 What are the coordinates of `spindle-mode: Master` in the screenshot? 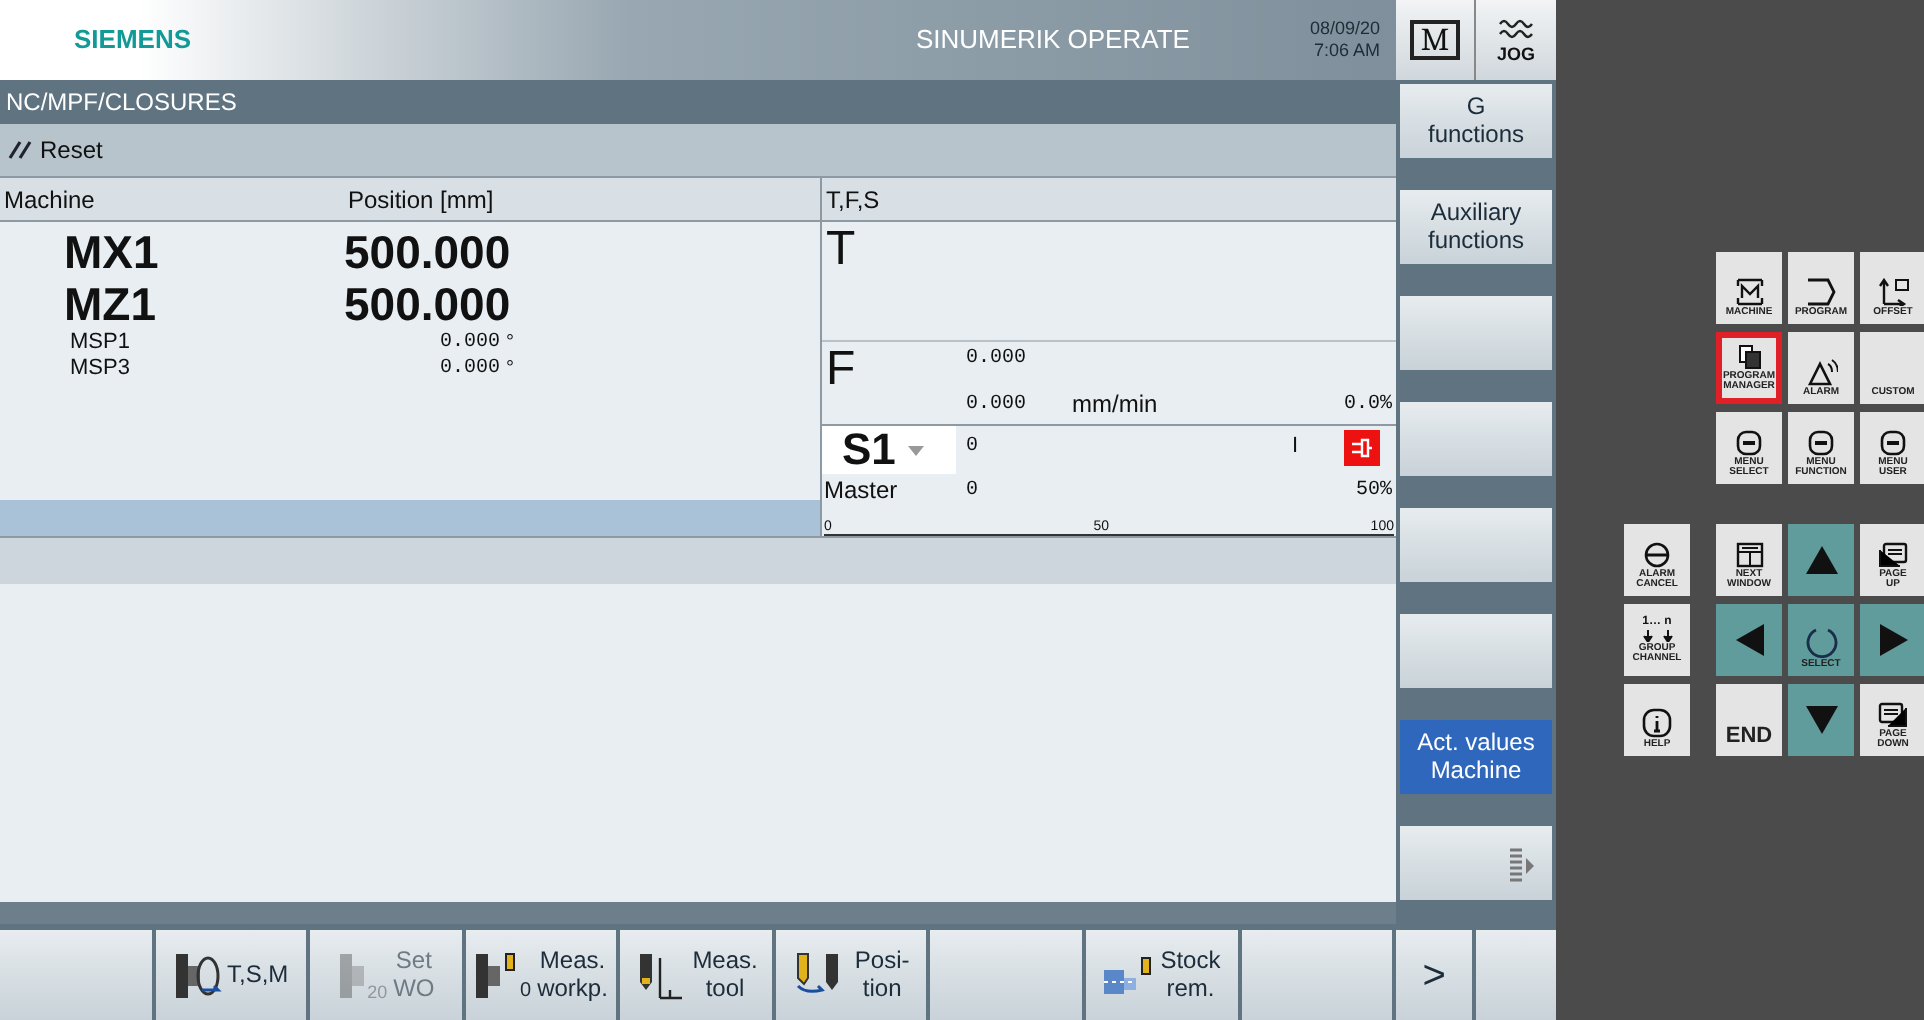 It's located at (861, 490).